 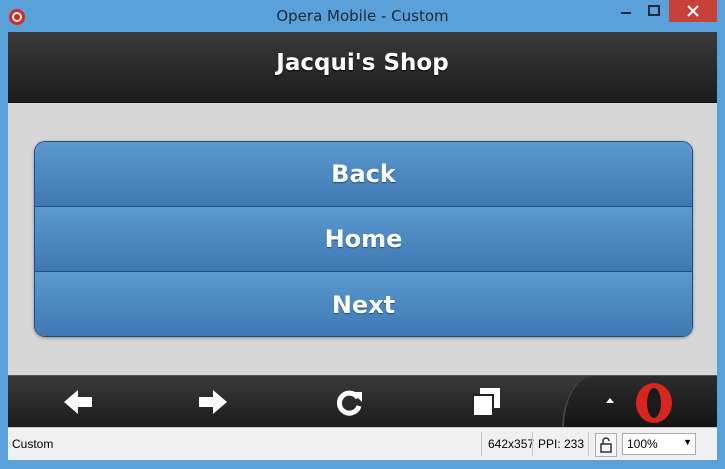 I want to click on browser-toolbar, so click(x=362, y=401).